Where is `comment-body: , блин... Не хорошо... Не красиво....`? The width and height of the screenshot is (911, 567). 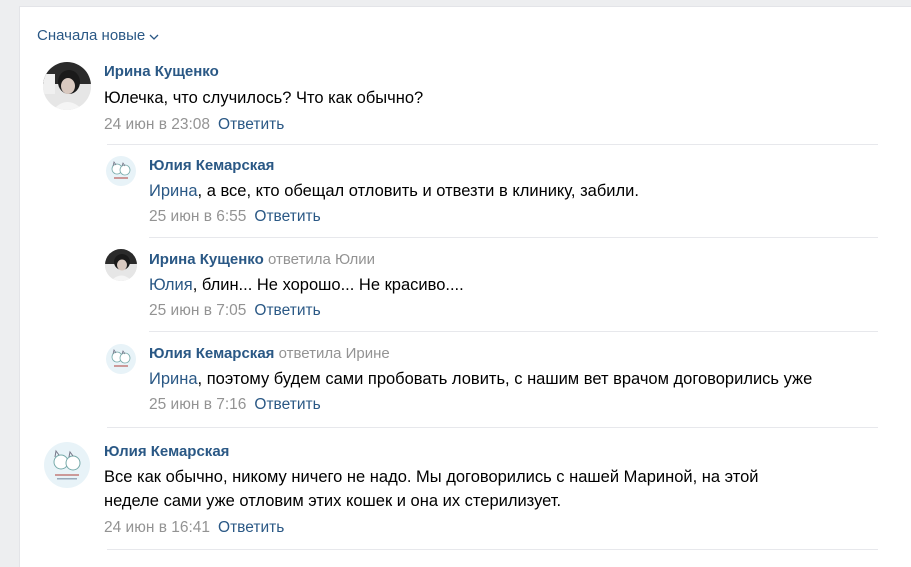
comment-body: , блин... Не хорошо... Не красиво.... is located at coordinates (328, 285).